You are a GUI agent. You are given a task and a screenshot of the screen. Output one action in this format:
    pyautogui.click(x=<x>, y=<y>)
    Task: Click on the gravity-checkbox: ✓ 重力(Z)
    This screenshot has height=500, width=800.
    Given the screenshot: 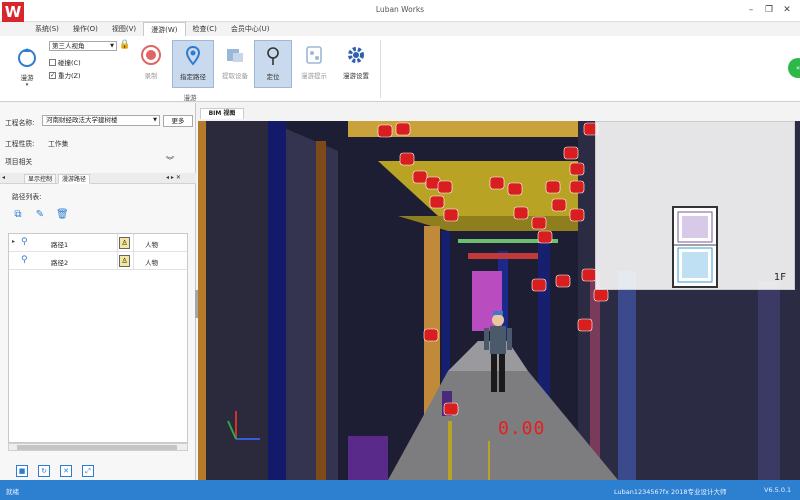 What is the action you would take?
    pyautogui.click(x=65, y=75)
    